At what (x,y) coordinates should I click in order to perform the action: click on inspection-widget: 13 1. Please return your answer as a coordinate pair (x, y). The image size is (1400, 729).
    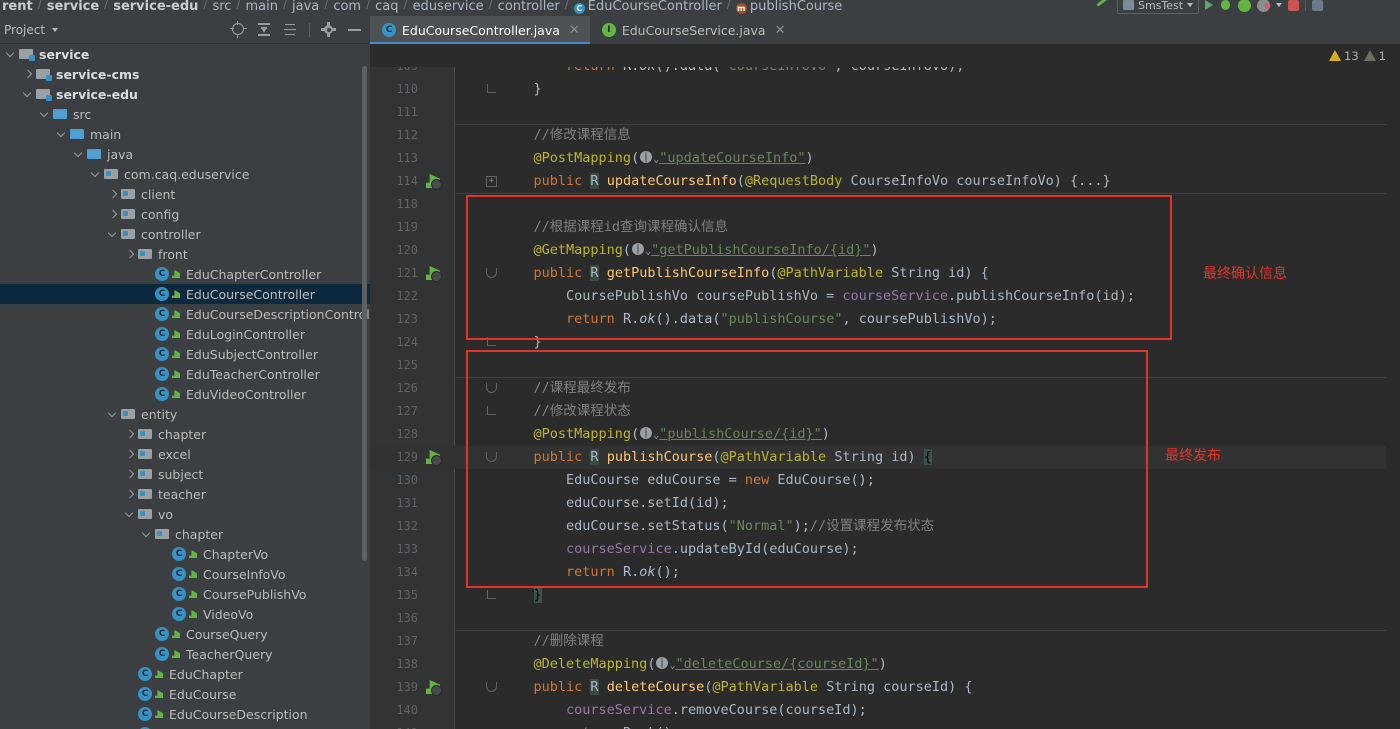
    Looking at the image, I should click on (885, 55).